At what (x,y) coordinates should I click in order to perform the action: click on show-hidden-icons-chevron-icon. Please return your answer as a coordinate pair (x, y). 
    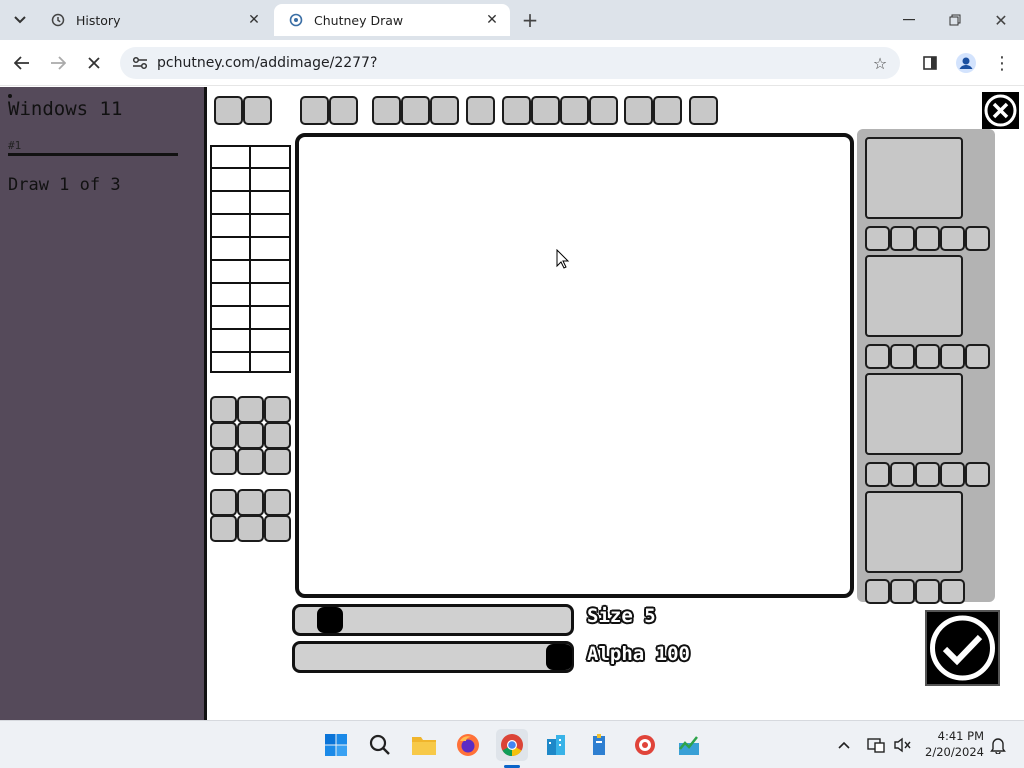
    Looking at the image, I should click on (844, 745).